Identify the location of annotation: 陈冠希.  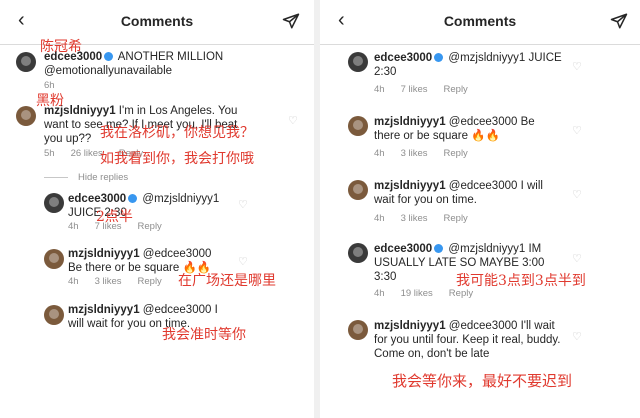
(61, 47).